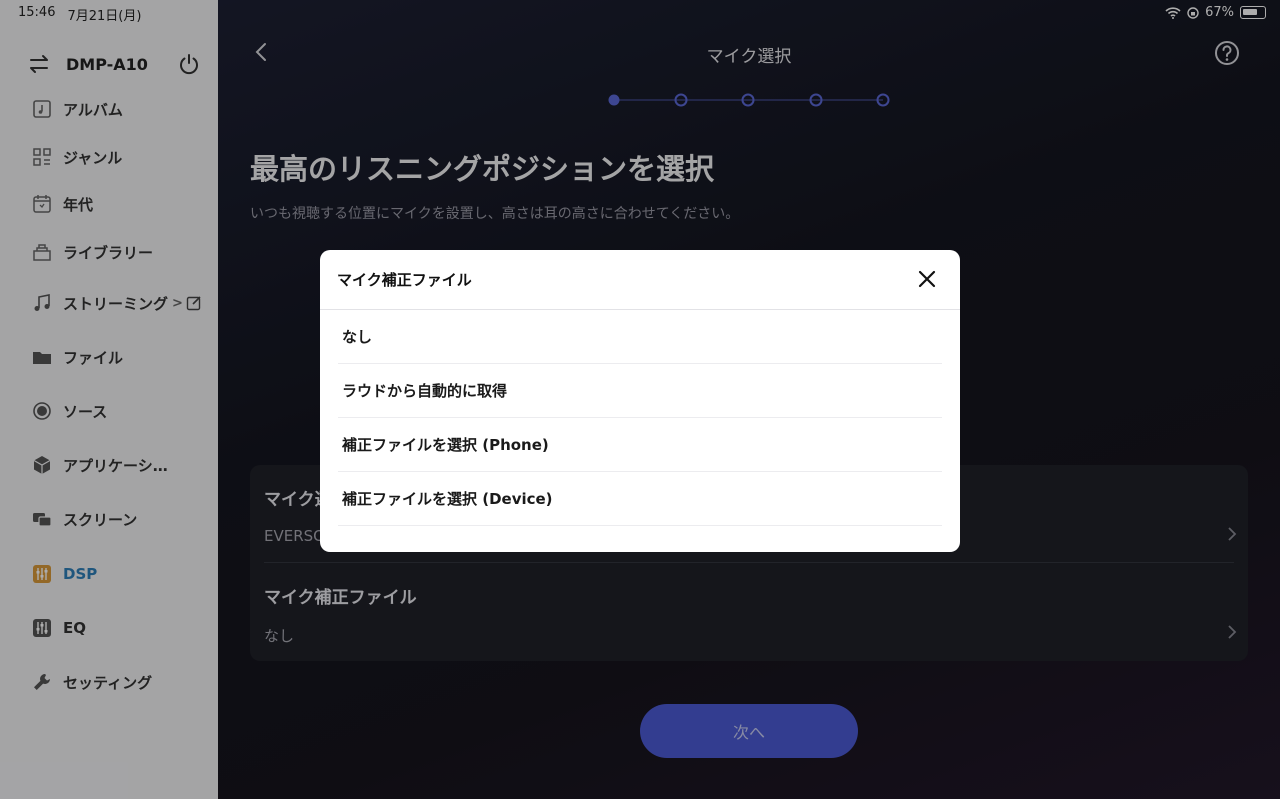 This screenshot has width=1280, height=799. Describe the element at coordinates (640, 445) in the screenshot. I see `option-select-phone: 補正ファイルを選択 (Phone)` at that location.